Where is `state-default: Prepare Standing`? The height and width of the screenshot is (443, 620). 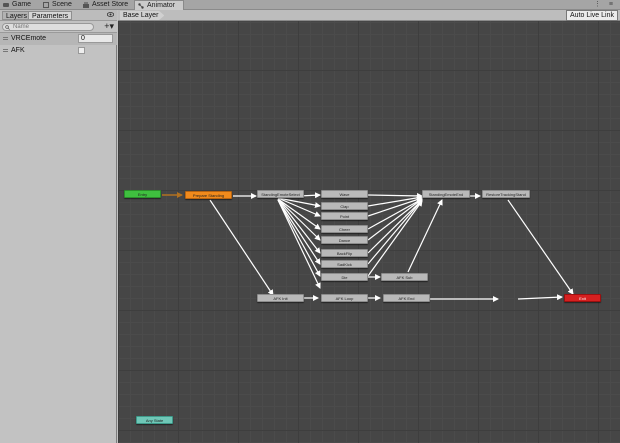 state-default: Prepare Standing is located at coordinates (208, 195).